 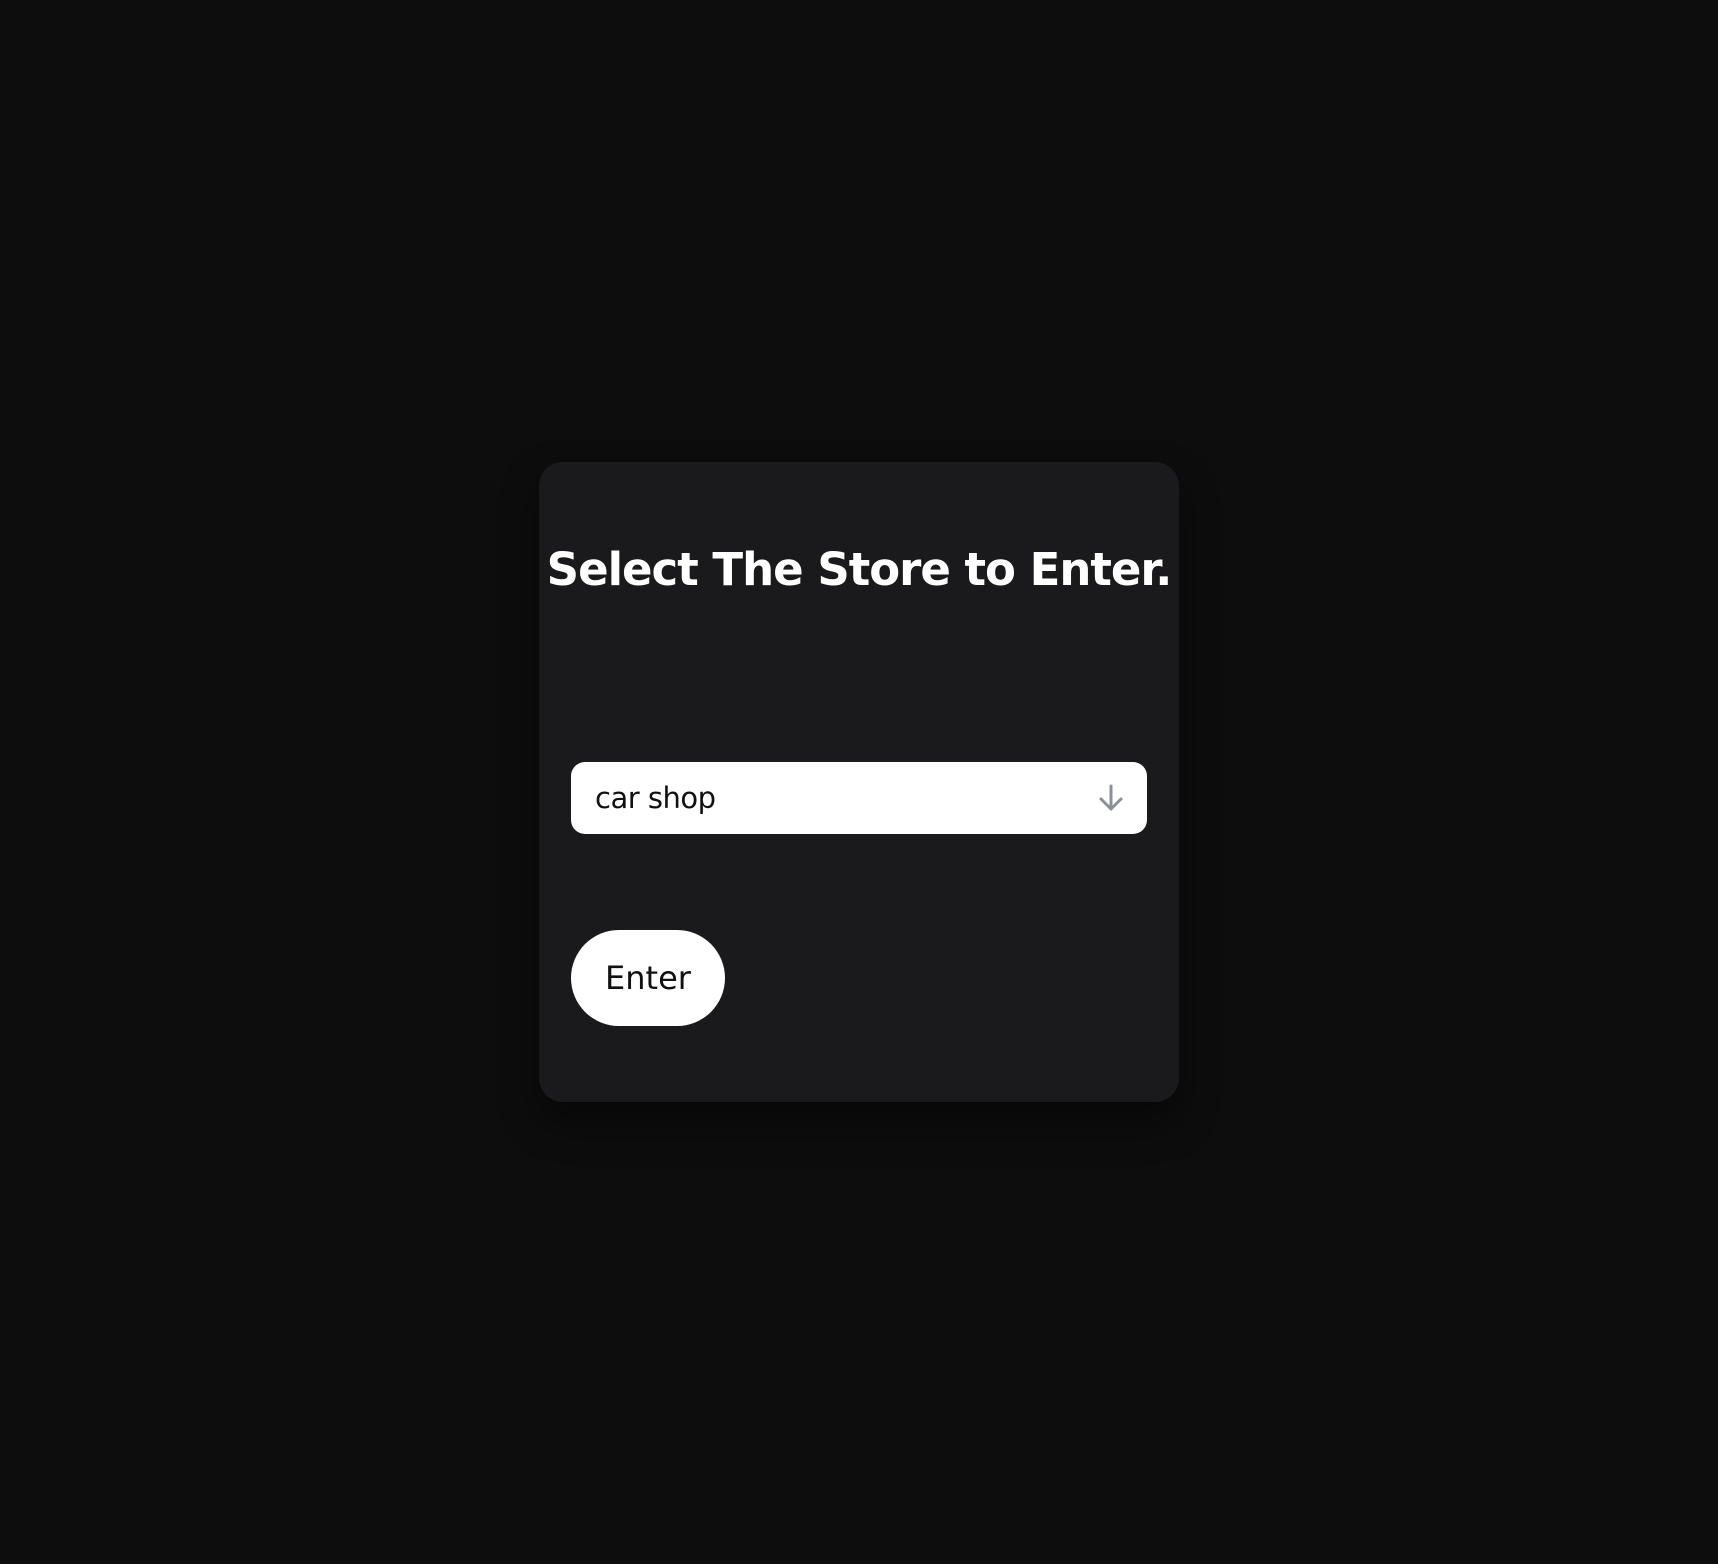 What do you see at coordinates (655, 798) in the screenshot?
I see `store-select-value: car shop` at bounding box center [655, 798].